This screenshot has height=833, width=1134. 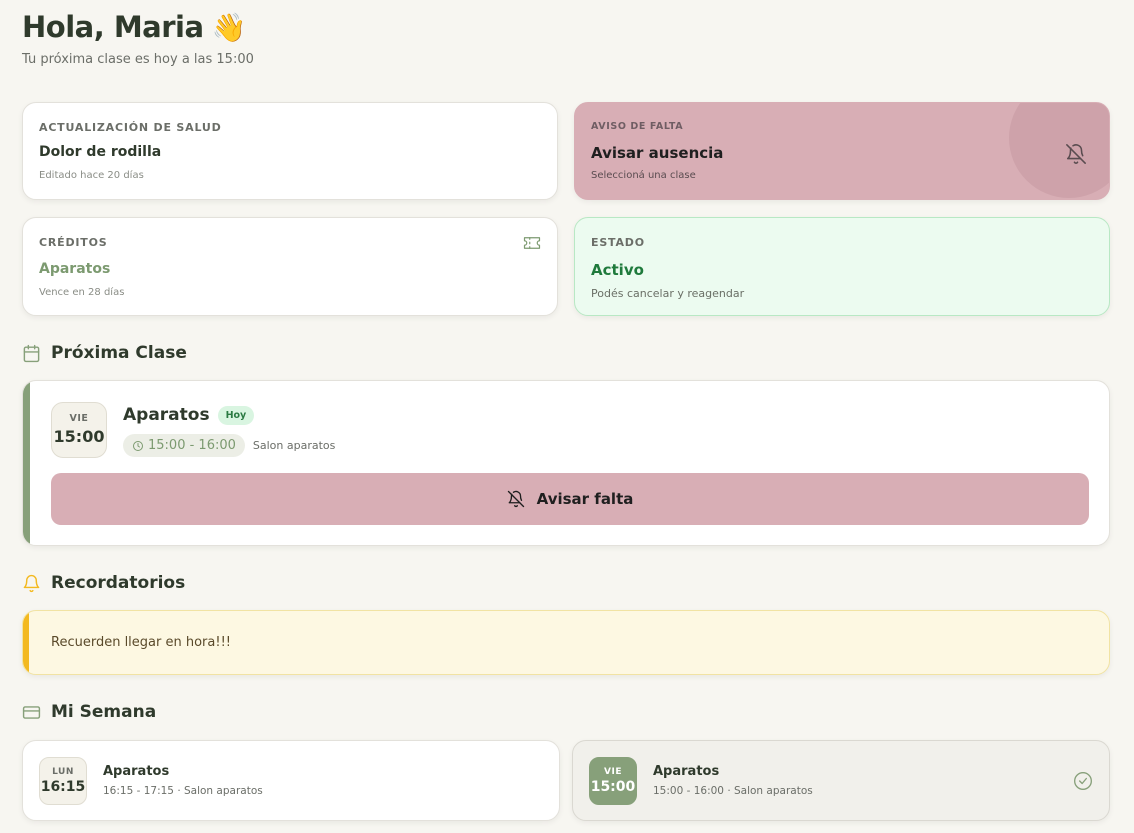 What do you see at coordinates (100, 152) in the screenshot?
I see `health-value: Dolor de rodilla` at bounding box center [100, 152].